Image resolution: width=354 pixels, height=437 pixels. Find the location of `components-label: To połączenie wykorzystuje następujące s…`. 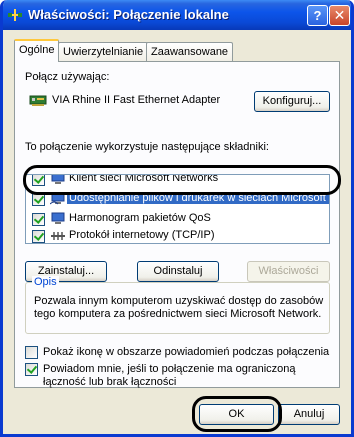

components-label: To połączenie wykorzystuje następujące s… is located at coordinates (147, 147).